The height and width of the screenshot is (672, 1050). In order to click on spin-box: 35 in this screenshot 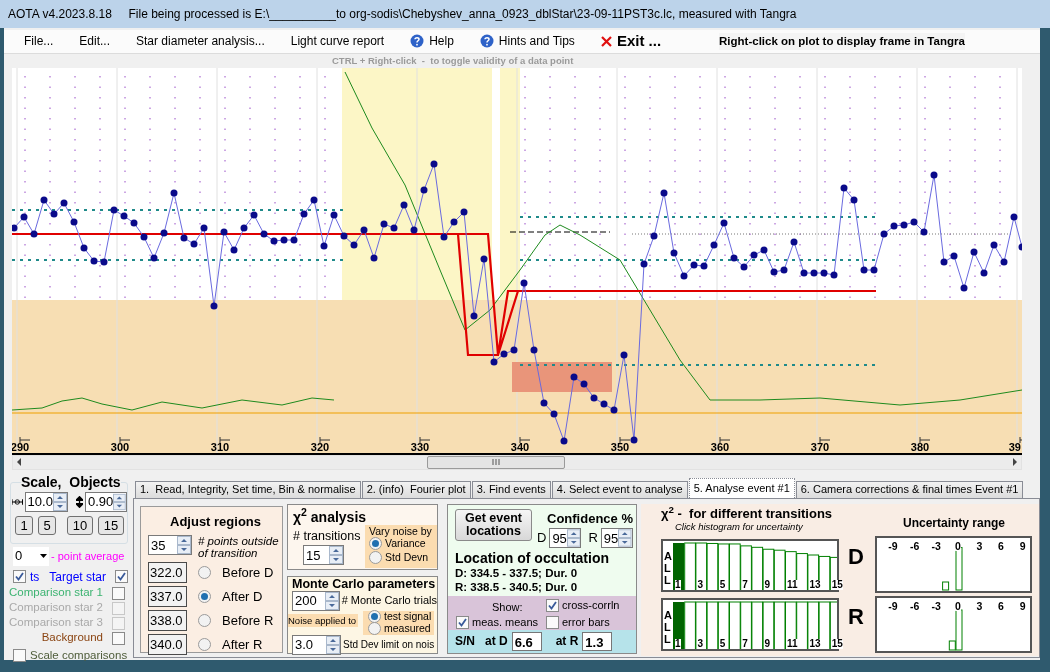, I will do `click(170, 545)`.